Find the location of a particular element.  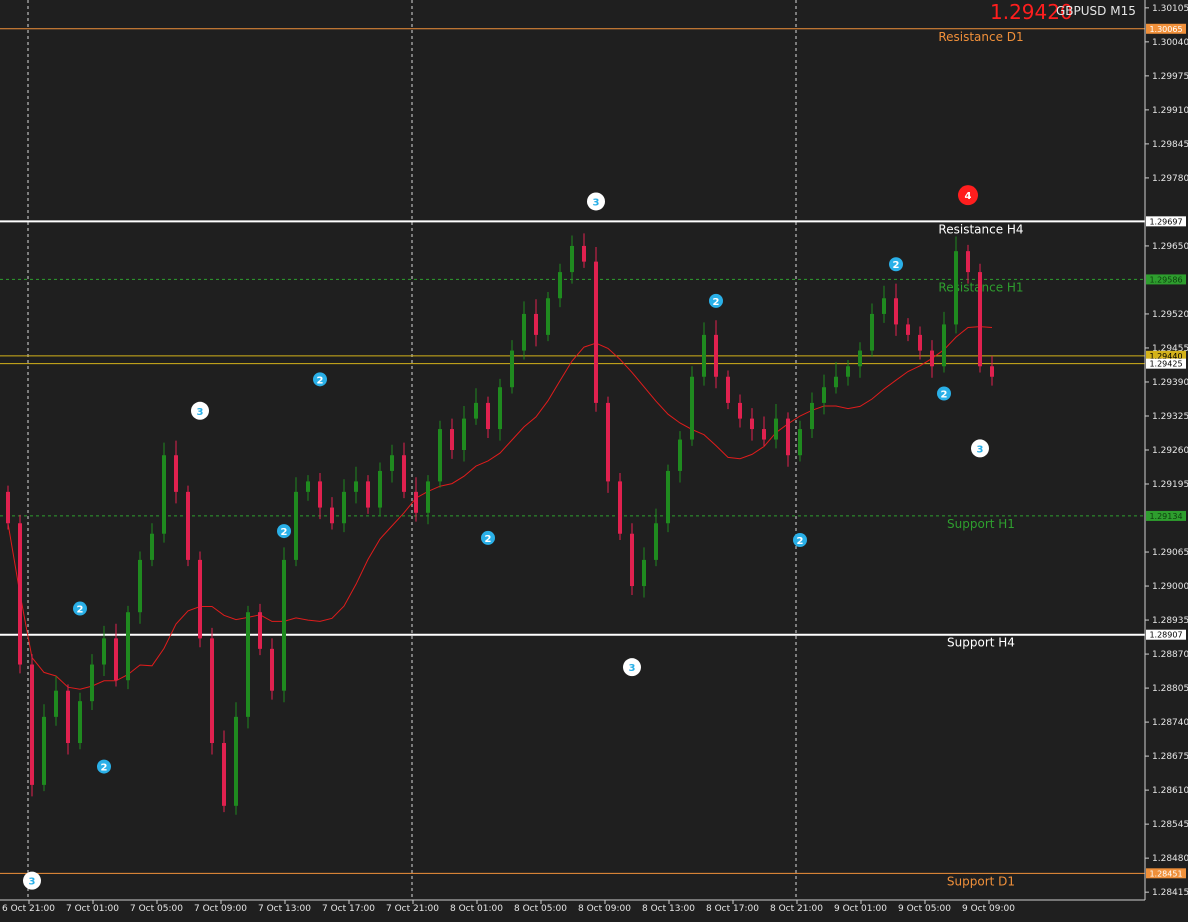

price-tag-text: 1.28907 is located at coordinates (1165, 635).